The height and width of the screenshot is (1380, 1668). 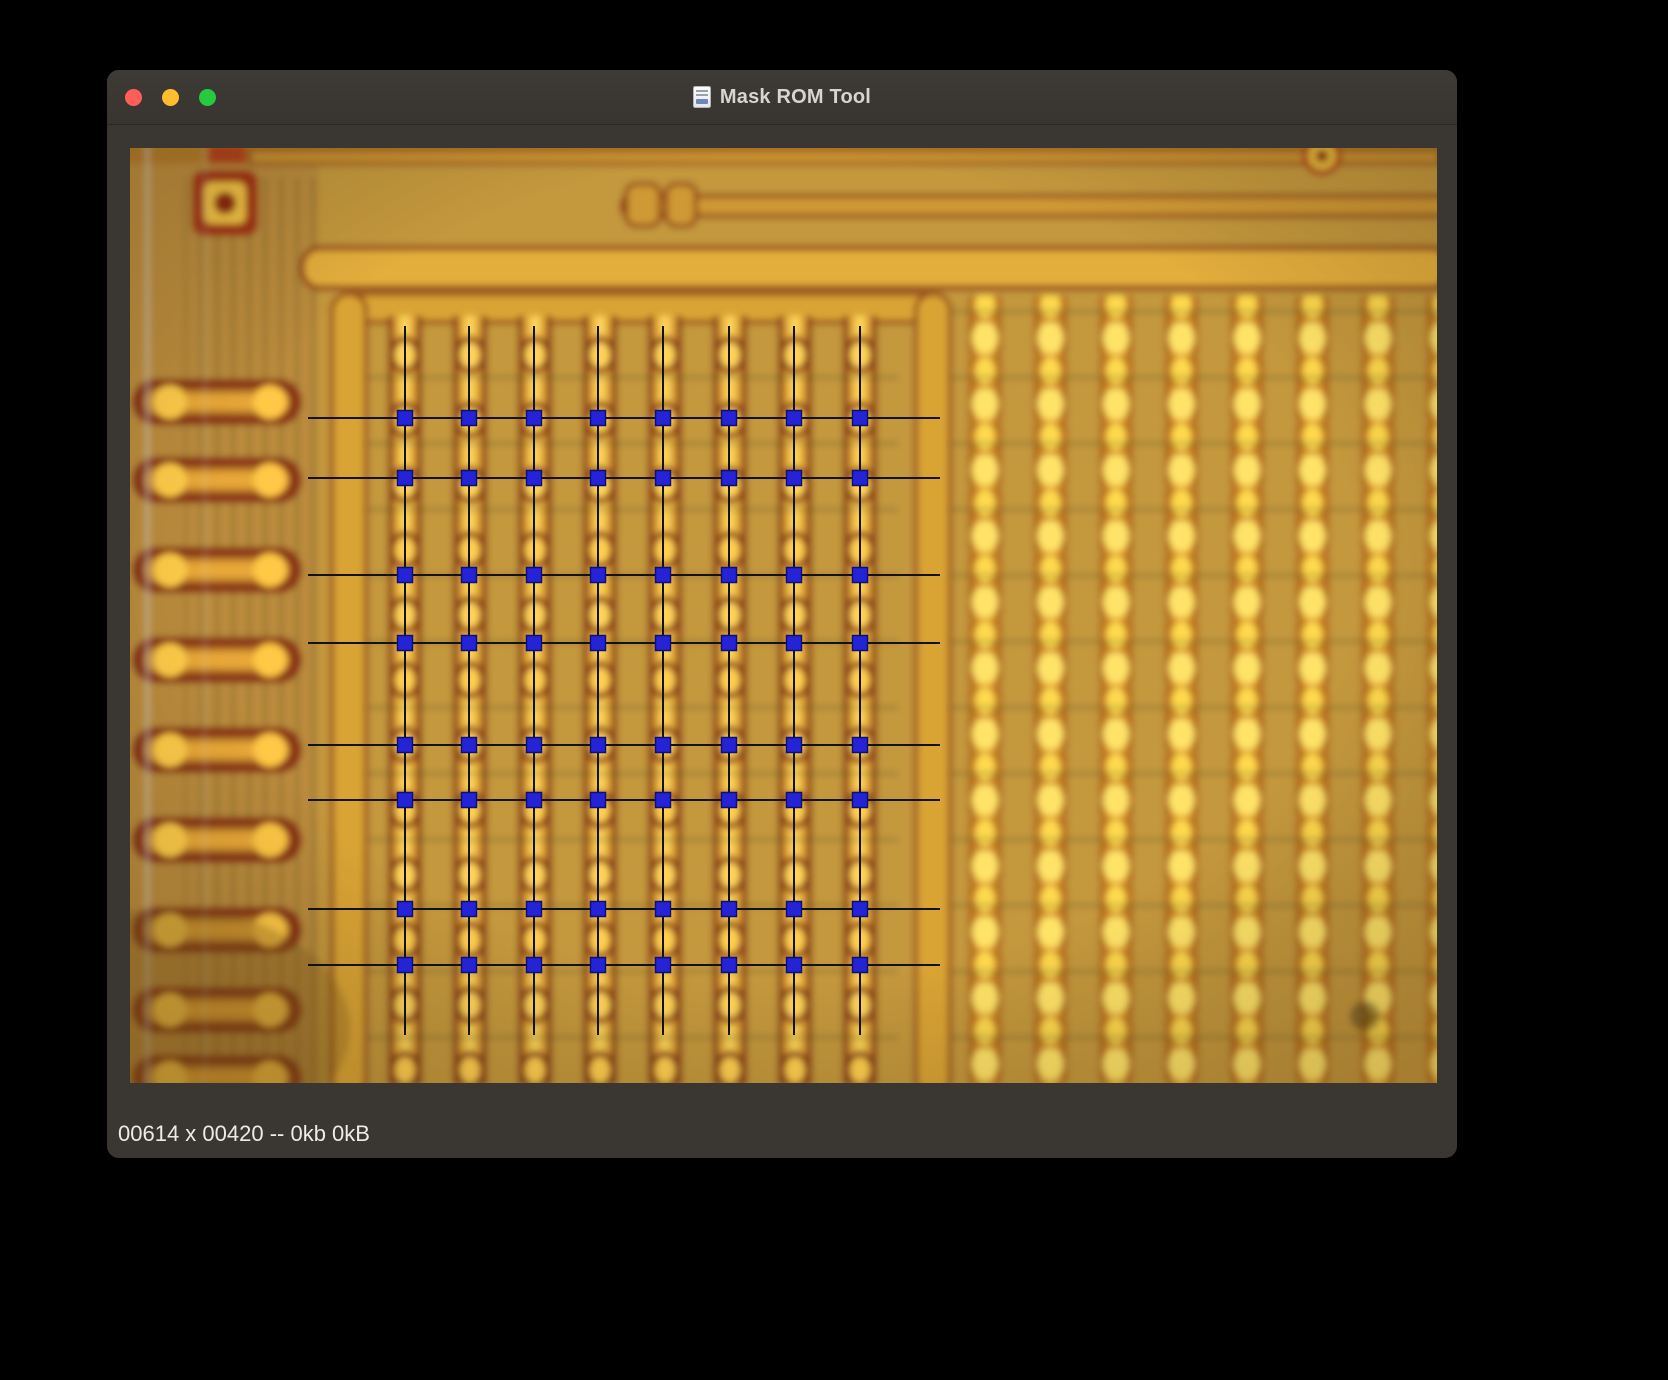 I want to click on document-icon, so click(x=701, y=97).